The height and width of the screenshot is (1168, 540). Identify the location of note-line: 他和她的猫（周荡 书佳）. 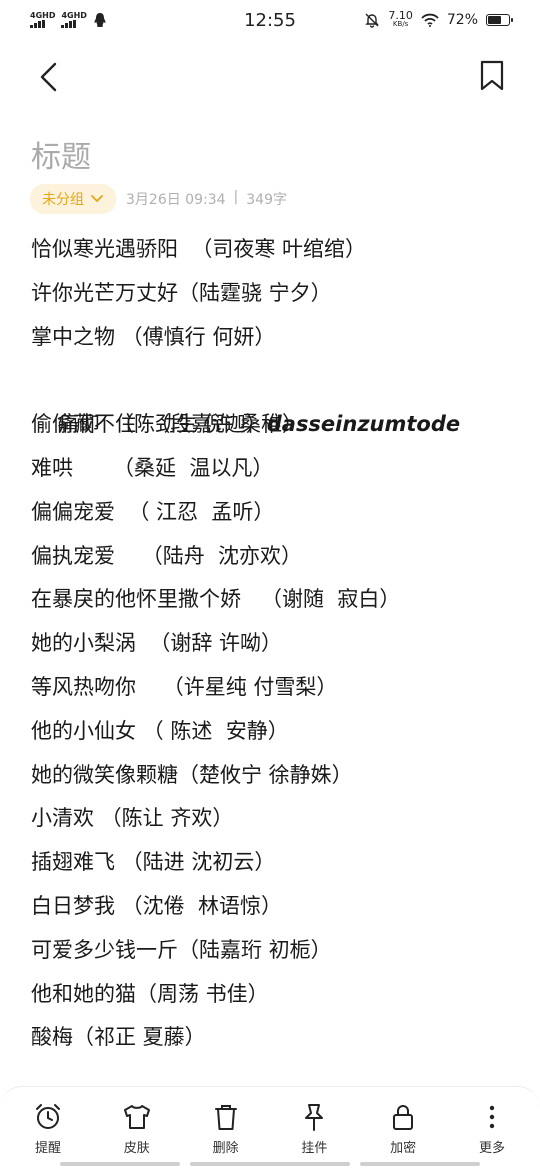
(150, 993).